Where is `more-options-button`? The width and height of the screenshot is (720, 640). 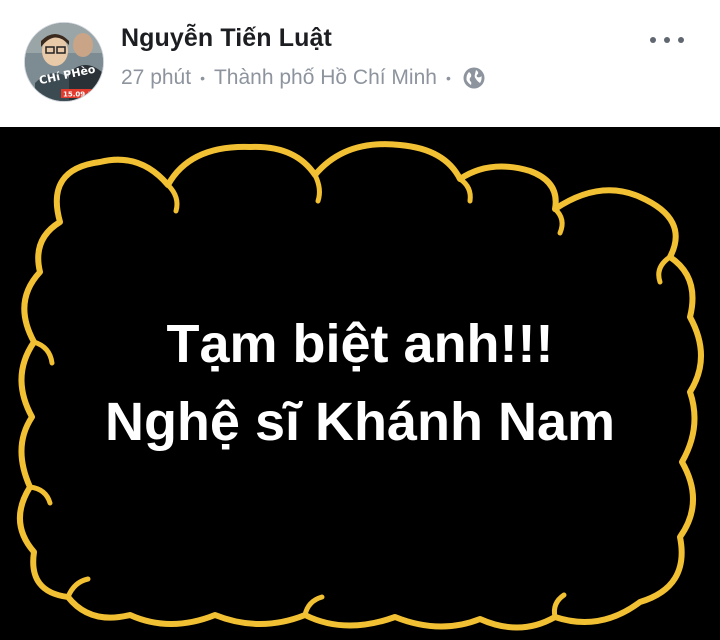 more-options-button is located at coordinates (667, 40).